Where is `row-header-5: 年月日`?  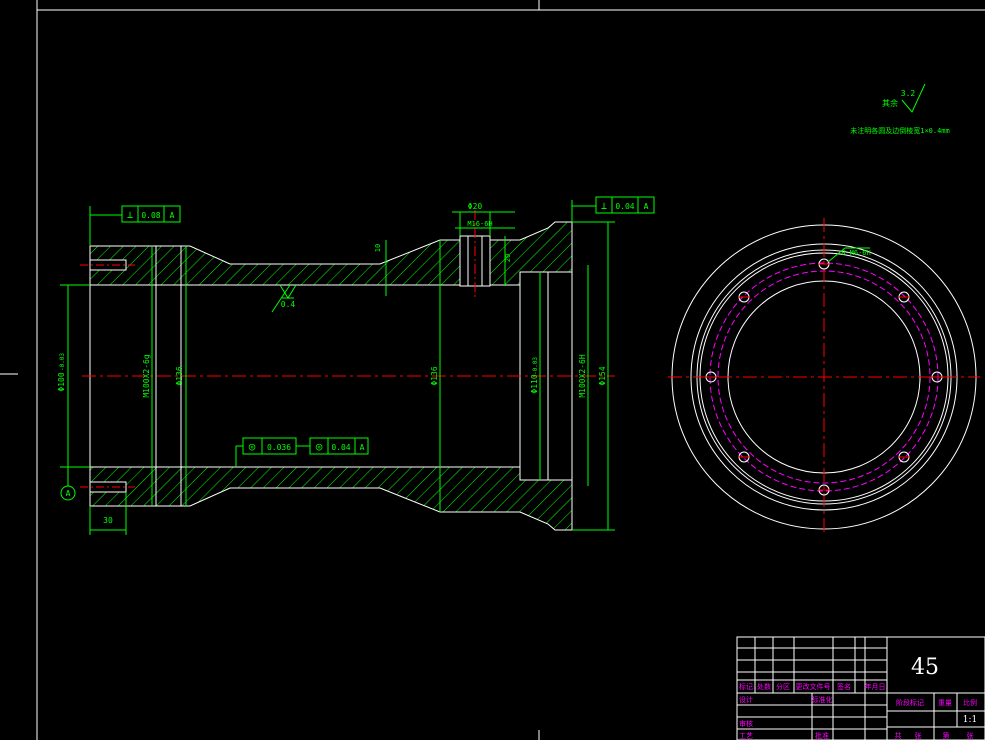
row-header-5: 年月日 is located at coordinates (875, 686).